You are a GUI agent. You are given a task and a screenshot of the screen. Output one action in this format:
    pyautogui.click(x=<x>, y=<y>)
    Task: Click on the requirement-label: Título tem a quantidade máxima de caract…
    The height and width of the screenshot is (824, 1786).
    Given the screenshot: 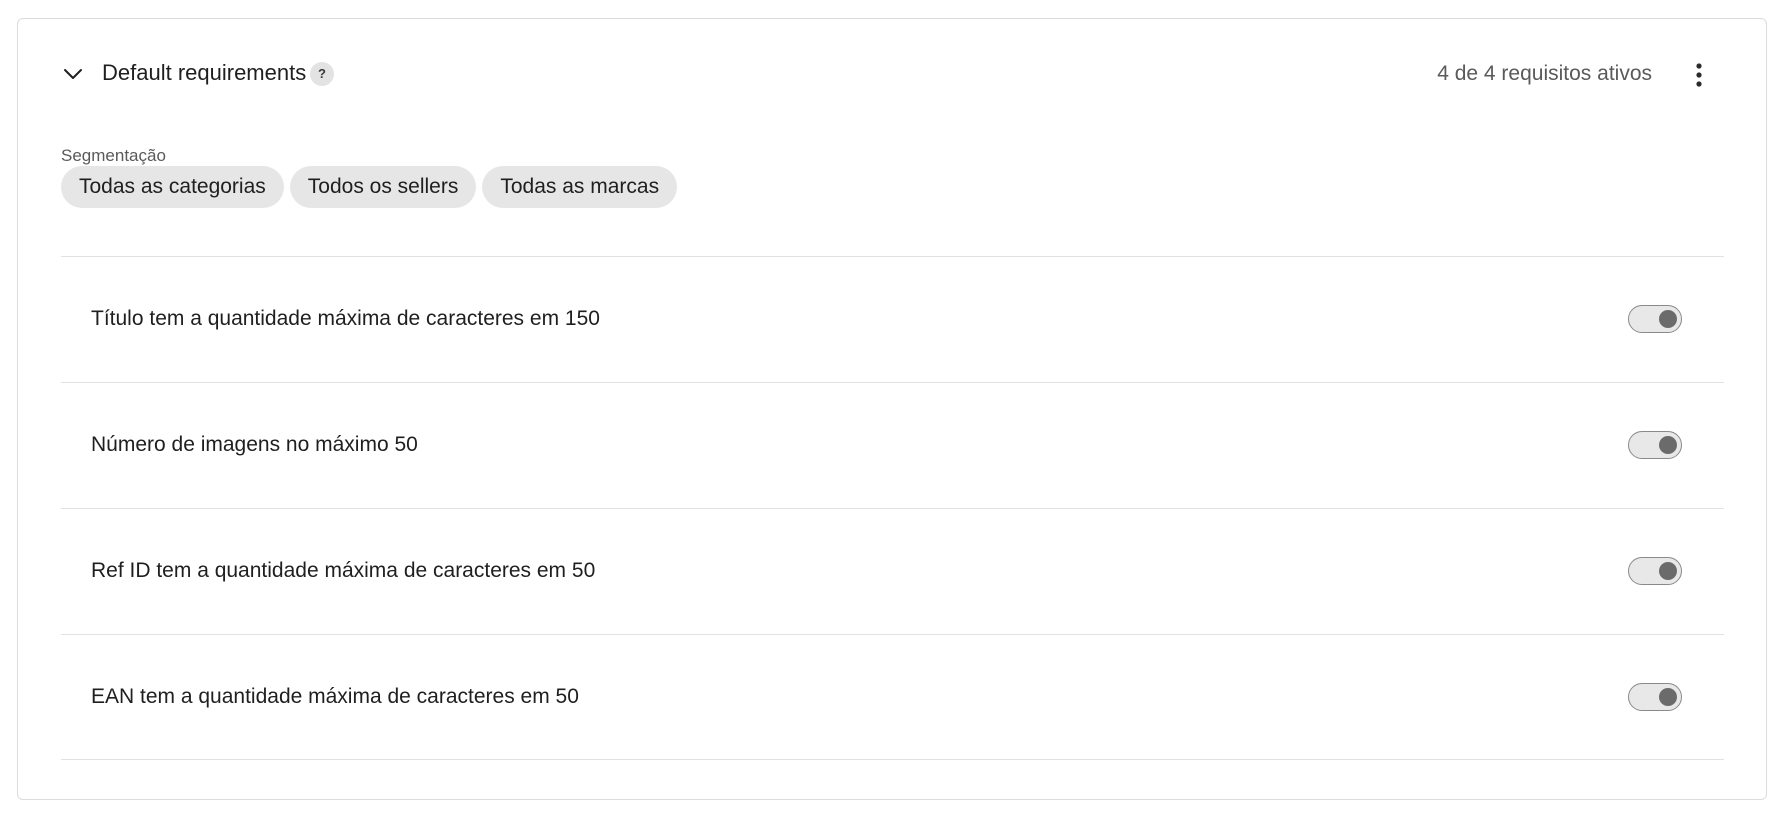 What is the action you would take?
    pyautogui.click(x=345, y=318)
    